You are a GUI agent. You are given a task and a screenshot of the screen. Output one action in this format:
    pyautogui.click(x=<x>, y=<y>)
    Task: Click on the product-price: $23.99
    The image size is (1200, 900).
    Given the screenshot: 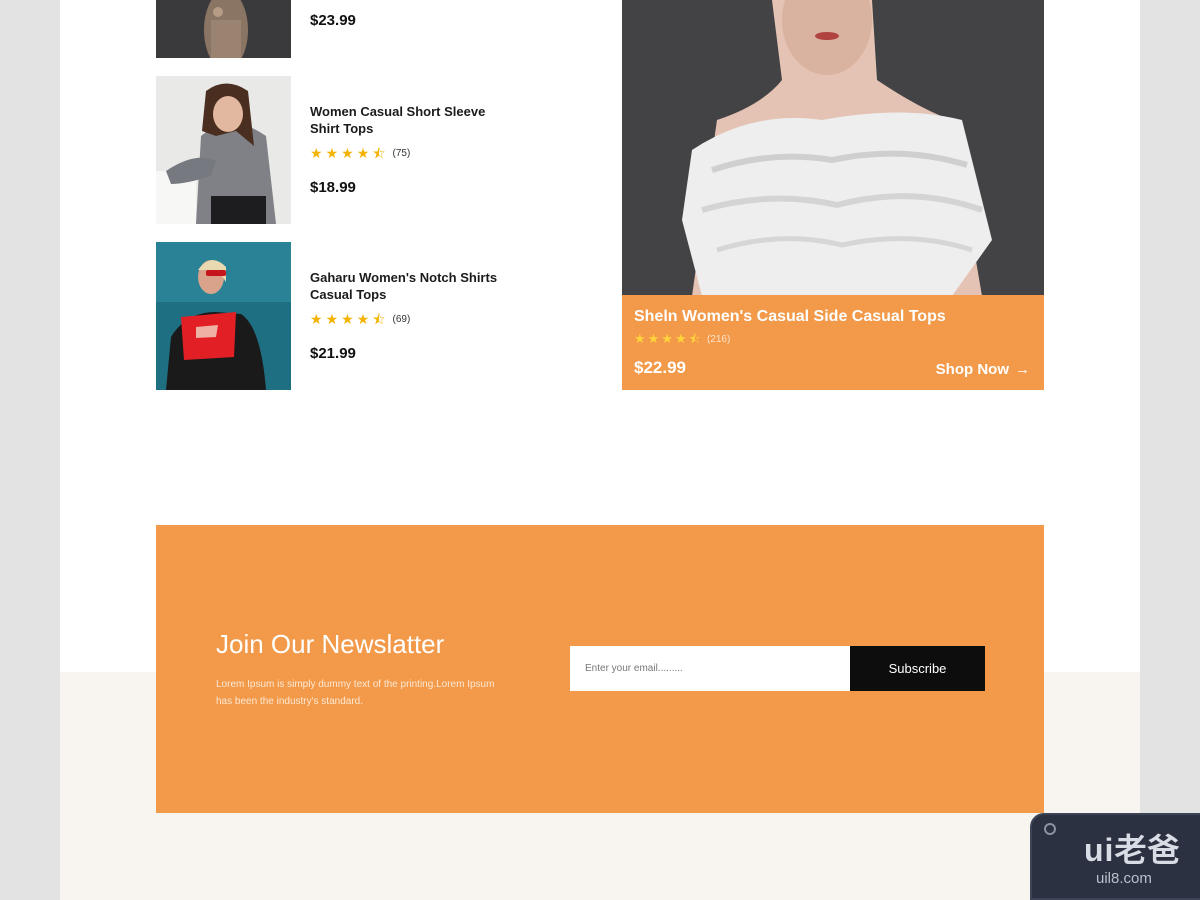 What is the action you would take?
    pyautogui.click(x=333, y=20)
    